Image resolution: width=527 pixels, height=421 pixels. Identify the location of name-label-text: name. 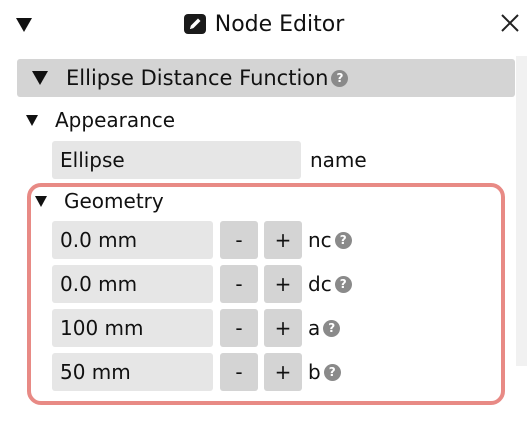
(338, 160).